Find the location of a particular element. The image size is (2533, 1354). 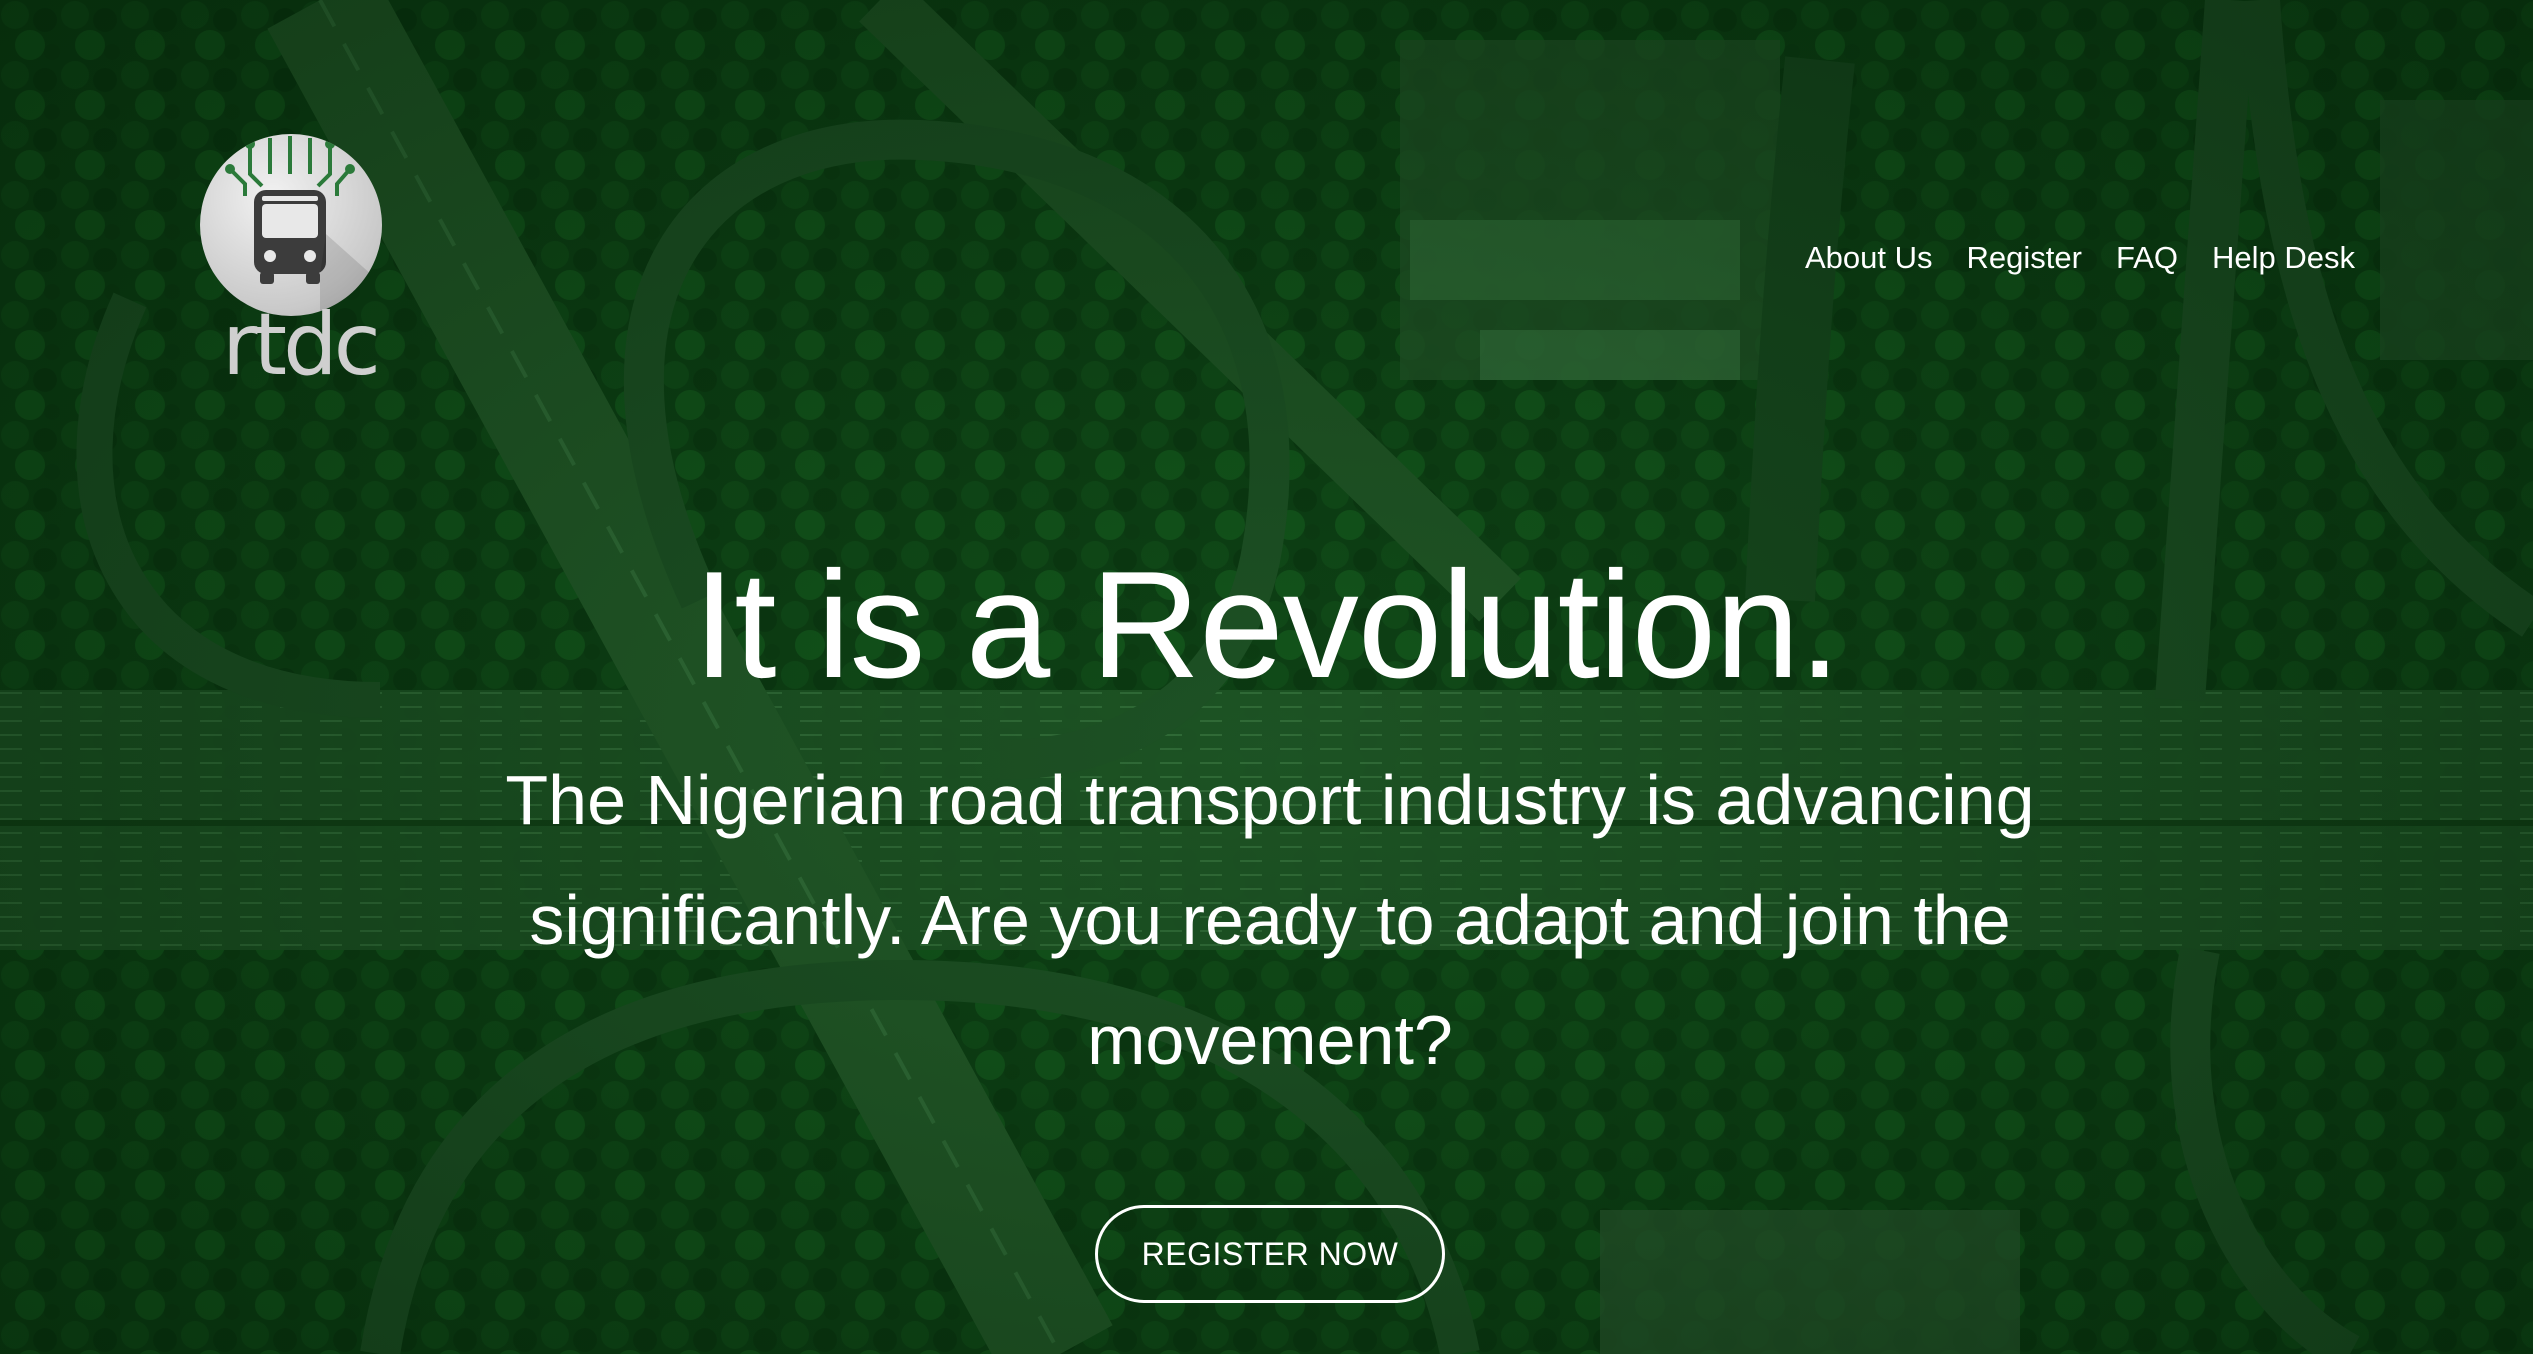

nav-register: Register is located at coordinates (2024, 258).